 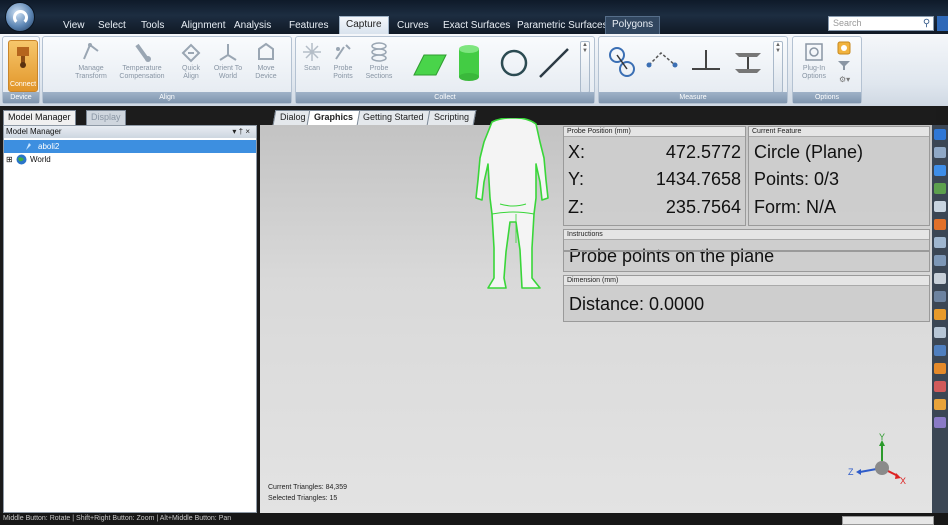 I want to click on tab-view: View, so click(x=74, y=25).